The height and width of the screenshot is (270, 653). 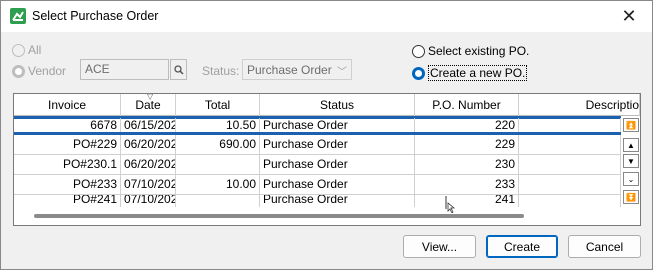 I want to click on search-icon, so click(x=178, y=69).